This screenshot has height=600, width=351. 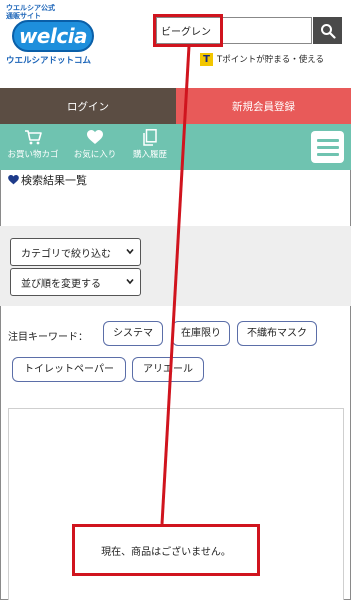 I want to click on tpoint-info: T Tポイントが貯まる・使える, so click(x=262, y=59).